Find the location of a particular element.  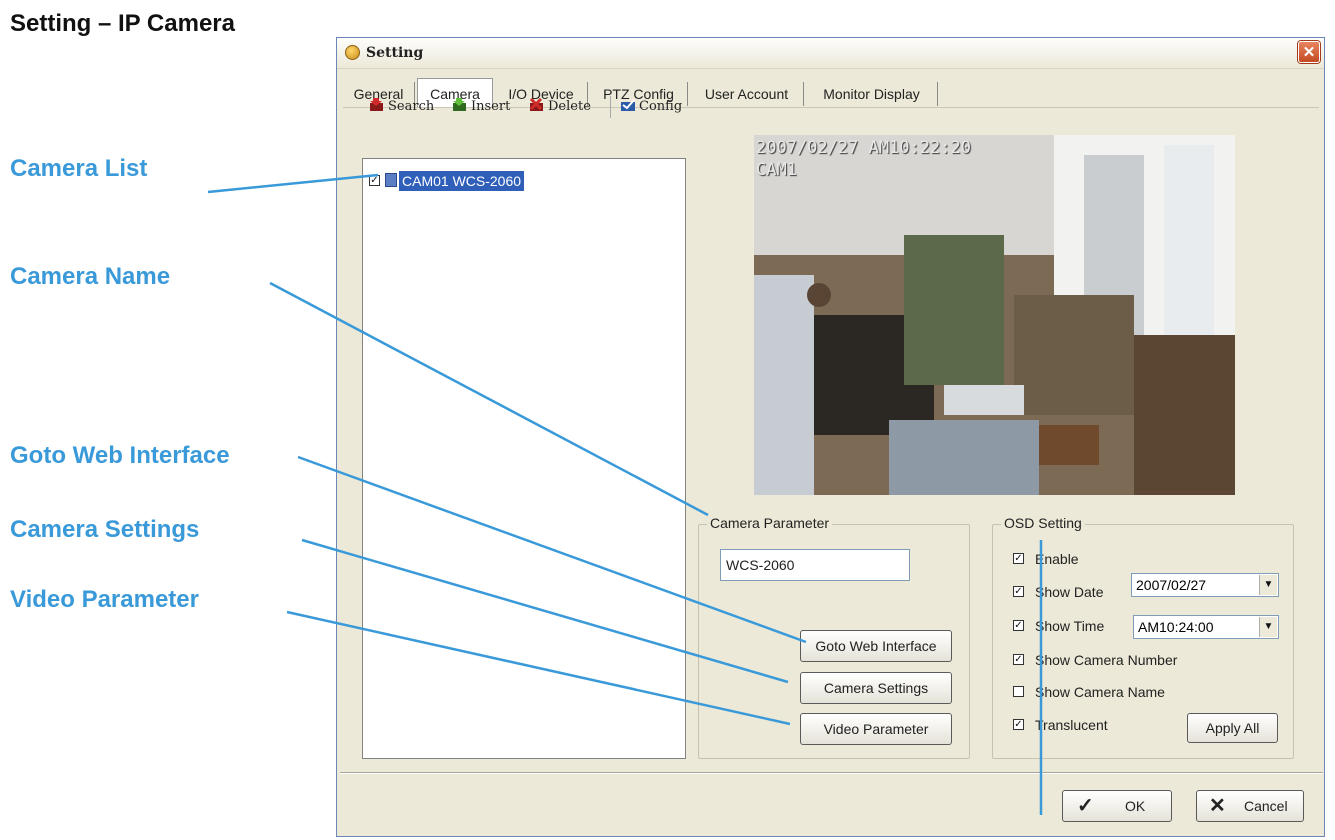

annotation-camera-list: Camera List is located at coordinates (79, 168).